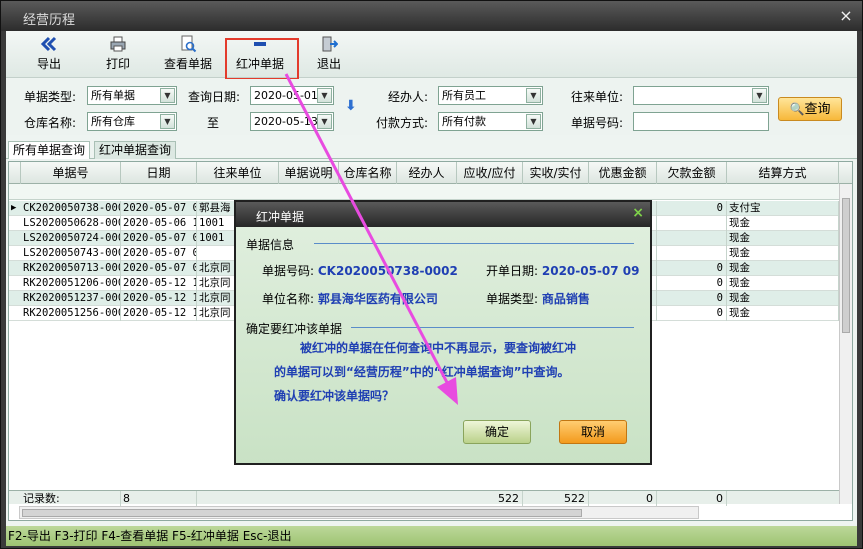 The height and width of the screenshot is (549, 863). I want to click on print-label: 打印, so click(117, 64).